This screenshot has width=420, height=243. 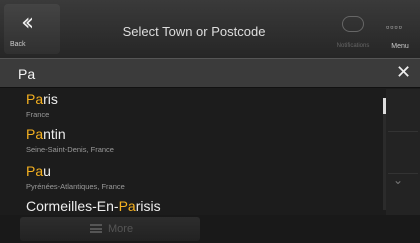 What do you see at coordinates (93, 206) in the screenshot?
I see `result-name: Cormeilles-En-Parisis` at bounding box center [93, 206].